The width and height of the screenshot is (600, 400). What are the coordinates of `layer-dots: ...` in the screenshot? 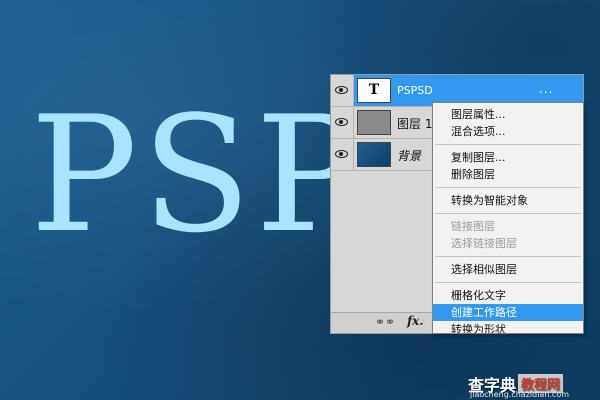 It's located at (546, 89).